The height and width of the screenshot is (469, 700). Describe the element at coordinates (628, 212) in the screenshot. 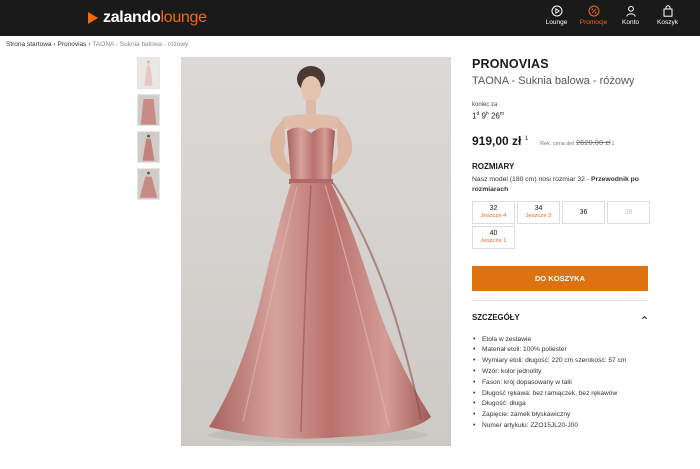

I see `size-option-38: 38` at that location.